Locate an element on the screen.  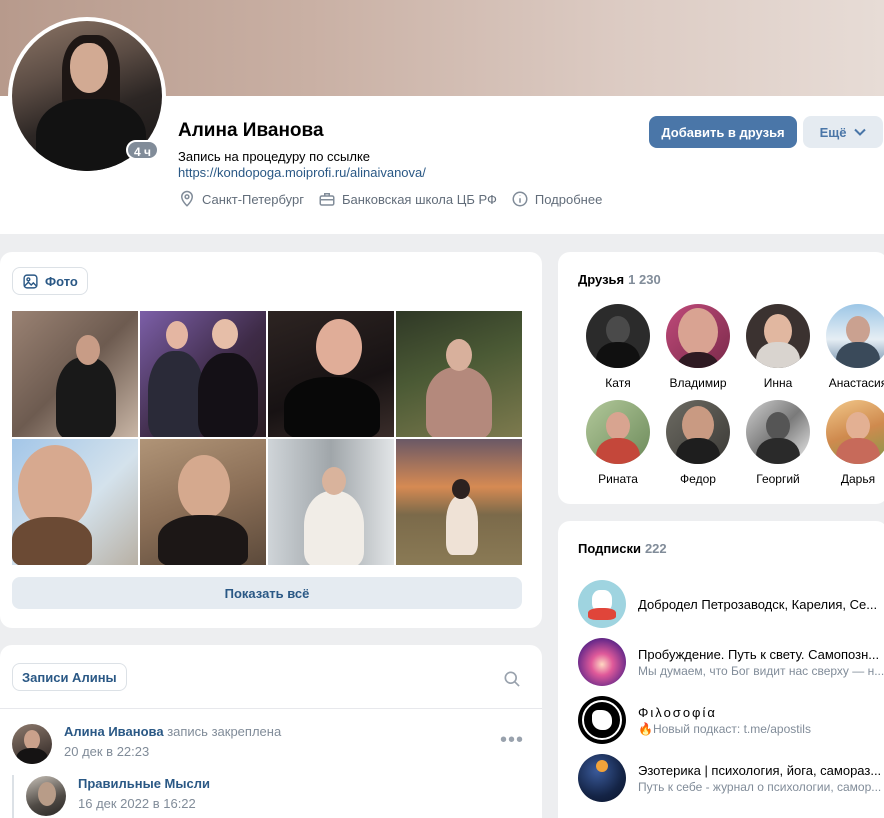
more-actions-button: Ещё is located at coordinates (843, 132).